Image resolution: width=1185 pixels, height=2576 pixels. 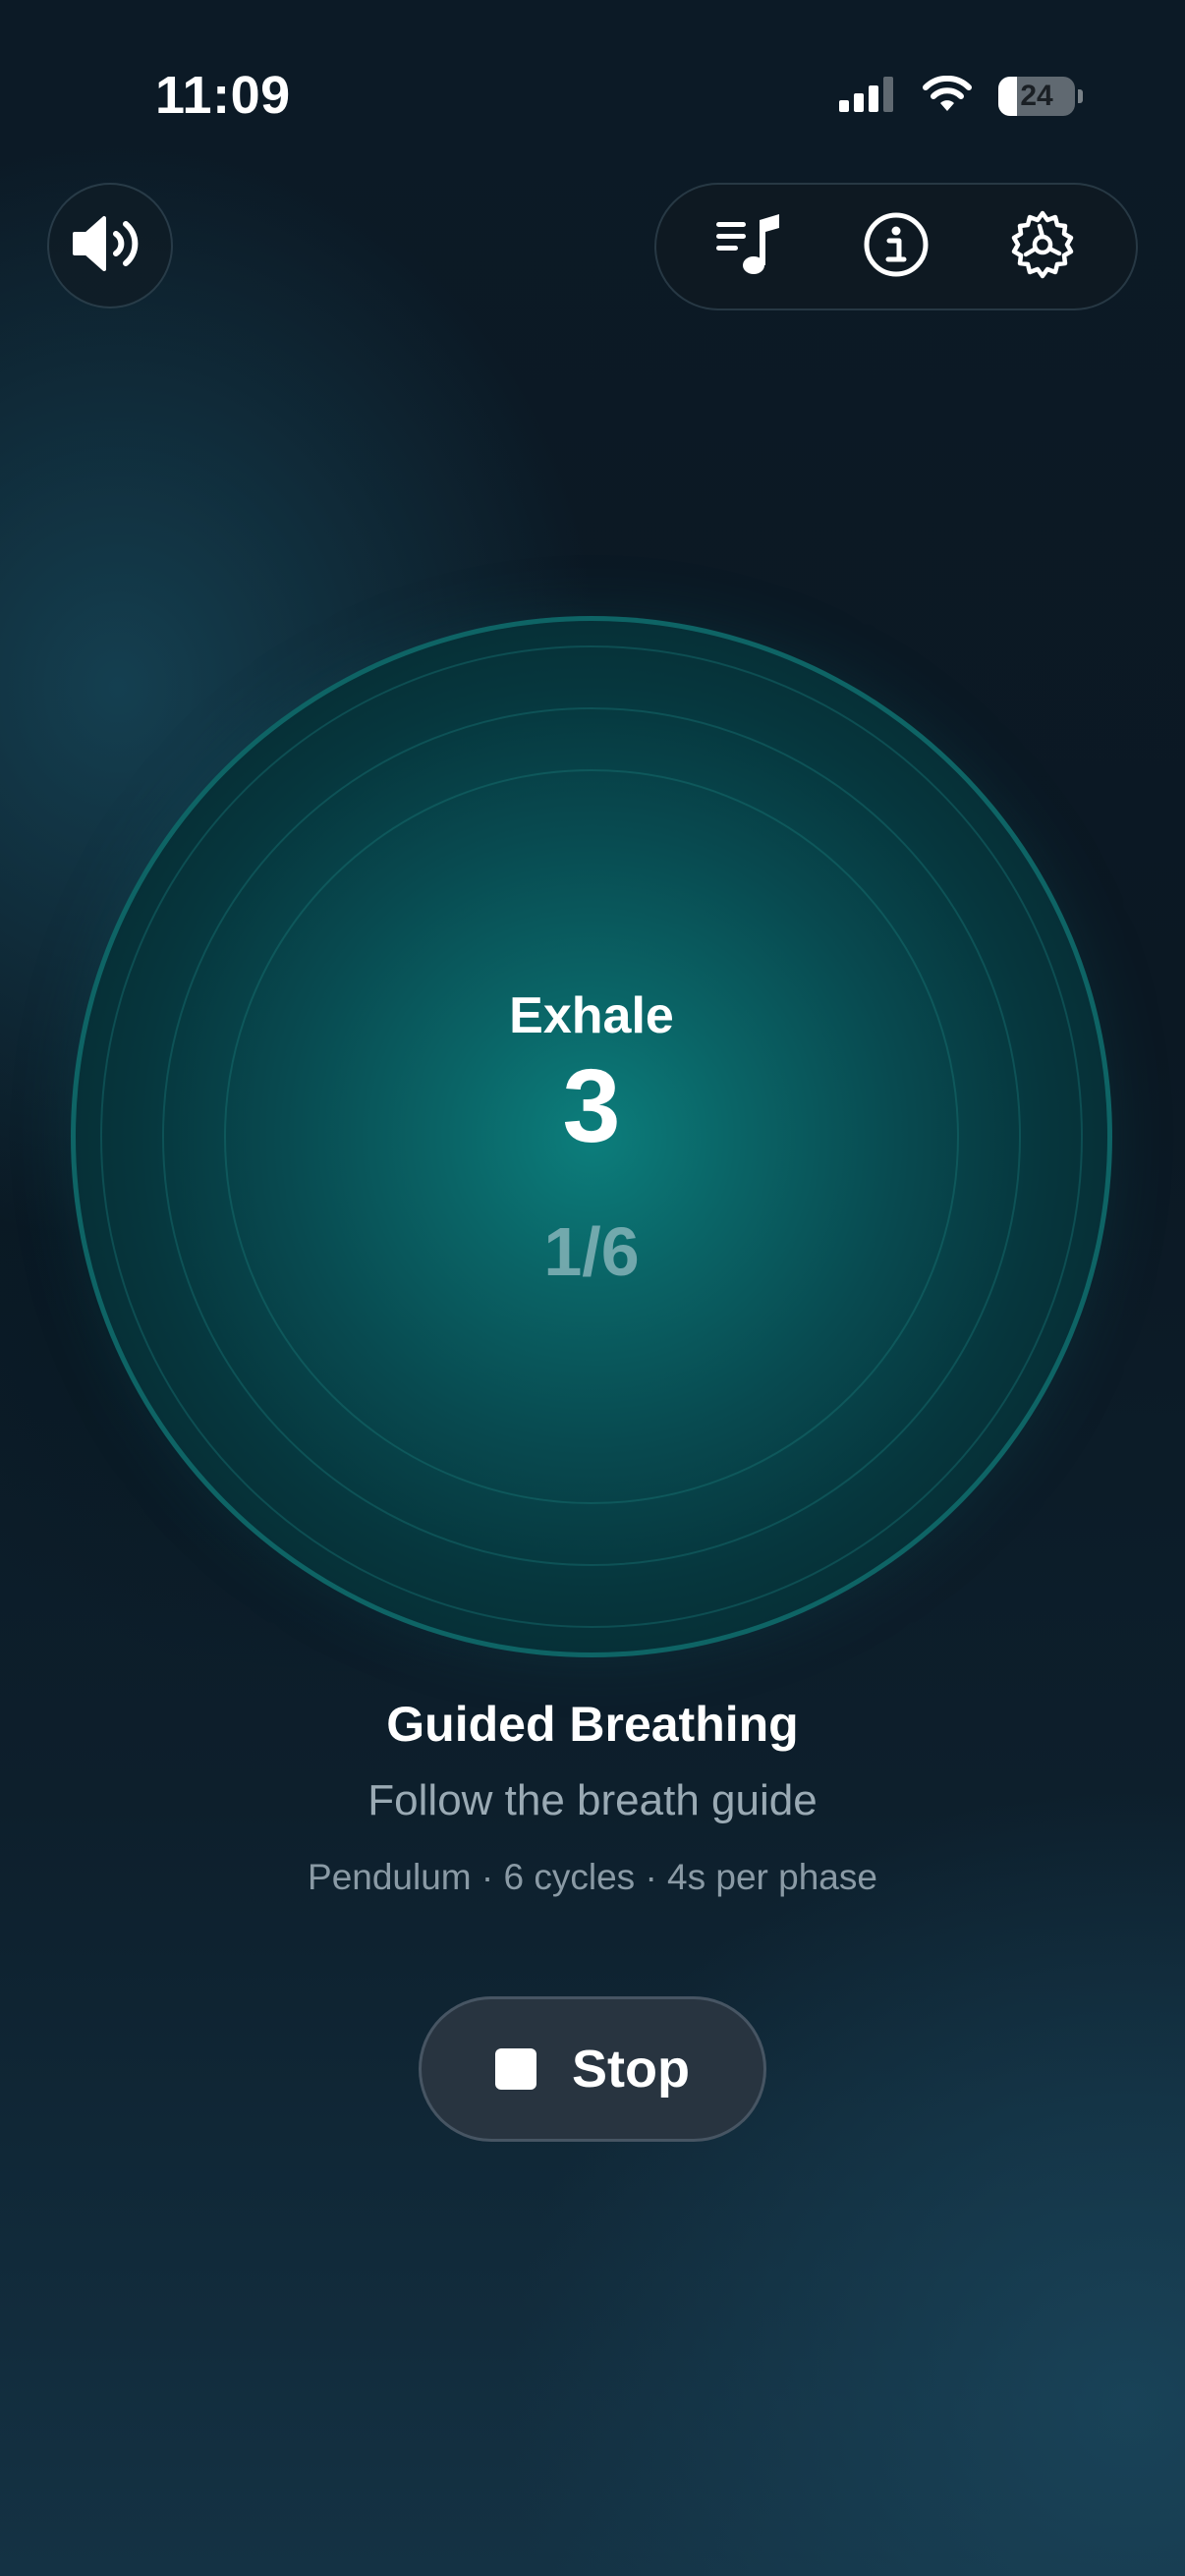 I want to click on breath-phase-label: Exhale, so click(x=592, y=1015).